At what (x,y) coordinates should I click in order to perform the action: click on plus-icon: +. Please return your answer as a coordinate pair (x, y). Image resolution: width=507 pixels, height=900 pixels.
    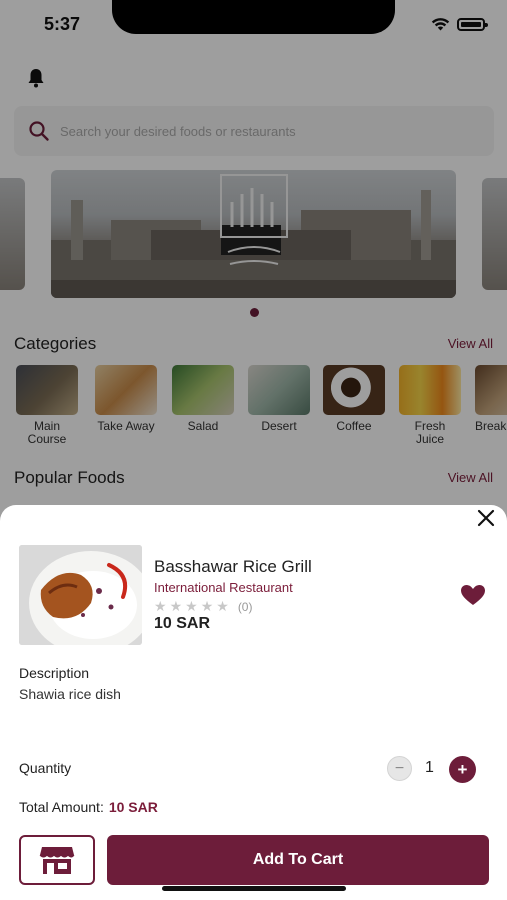
    Looking at the image, I should click on (462, 769).